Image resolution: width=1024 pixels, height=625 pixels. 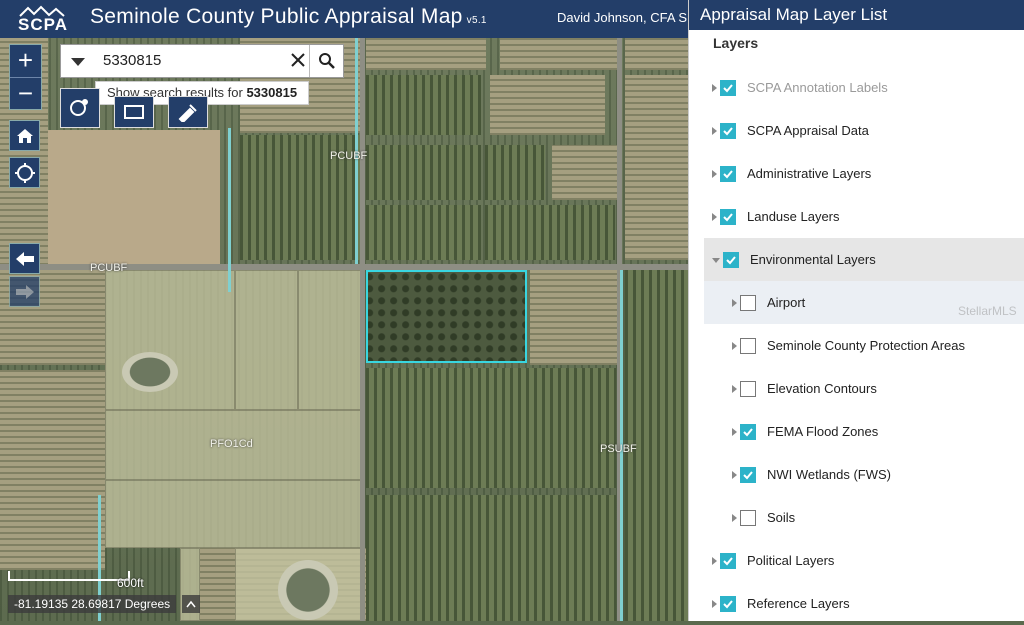 I want to click on locate-button, so click(x=24, y=172).